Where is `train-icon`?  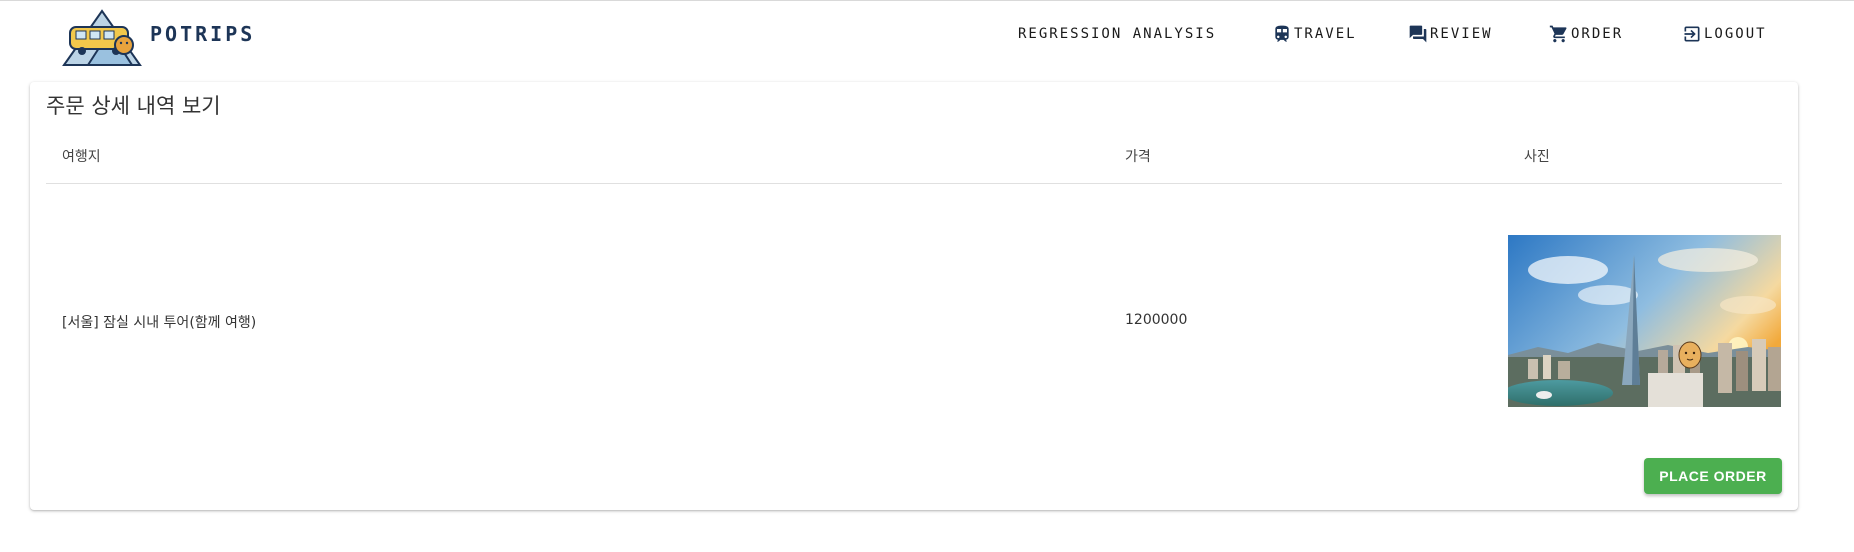 train-icon is located at coordinates (1282, 33).